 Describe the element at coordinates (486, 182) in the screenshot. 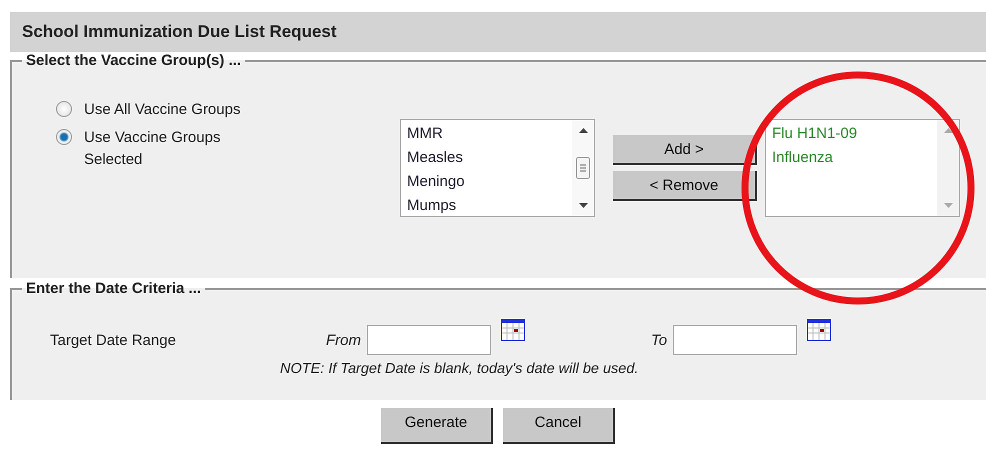

I see `list-item: Meningo` at that location.